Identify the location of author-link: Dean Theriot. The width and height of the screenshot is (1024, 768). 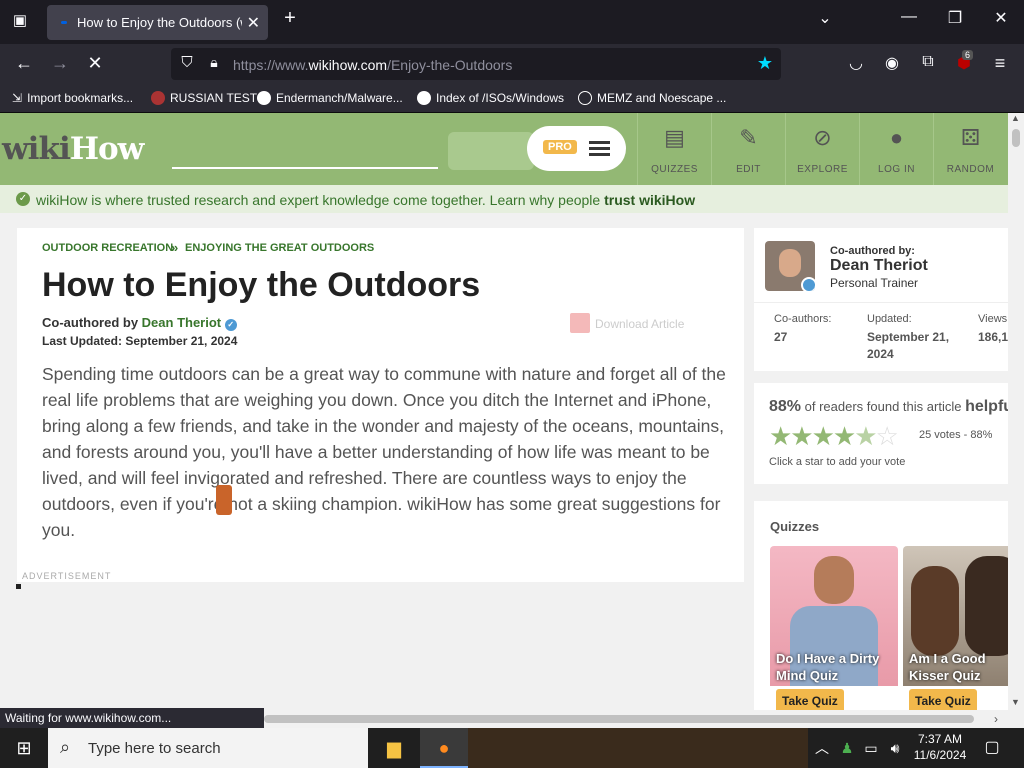
(181, 322).